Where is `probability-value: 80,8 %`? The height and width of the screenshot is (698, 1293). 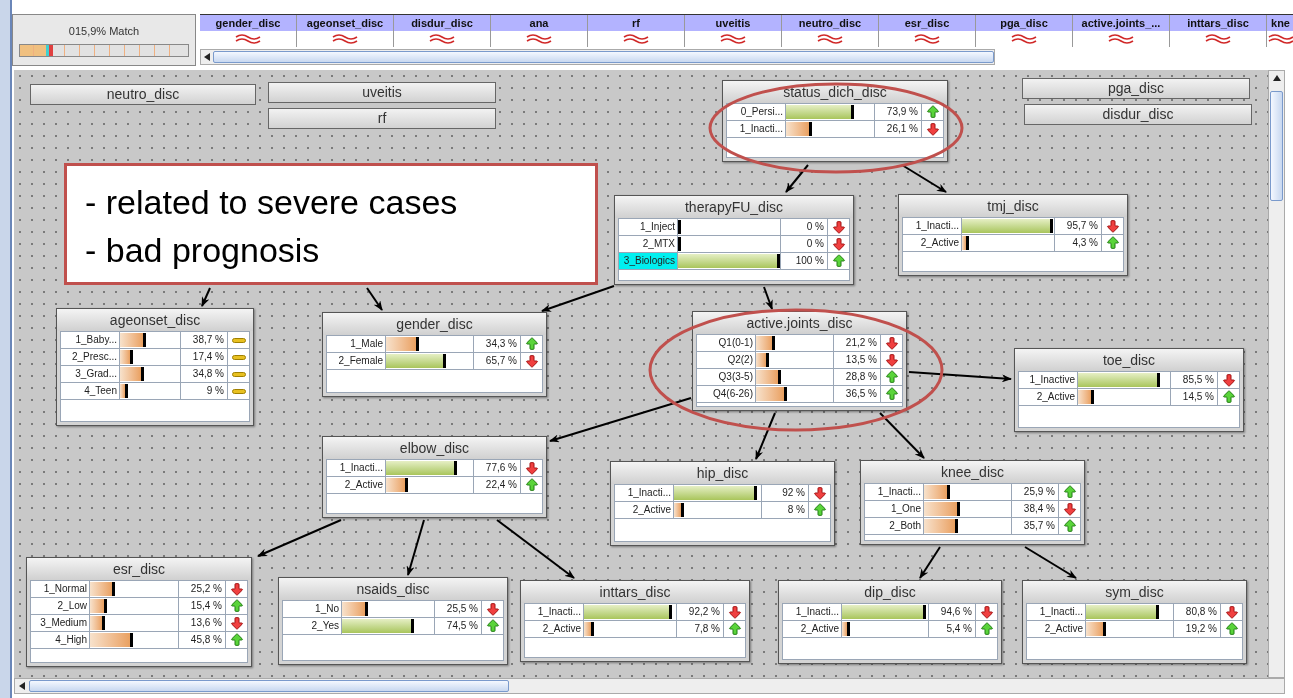
probability-value: 80,8 % is located at coordinates (1201, 612).